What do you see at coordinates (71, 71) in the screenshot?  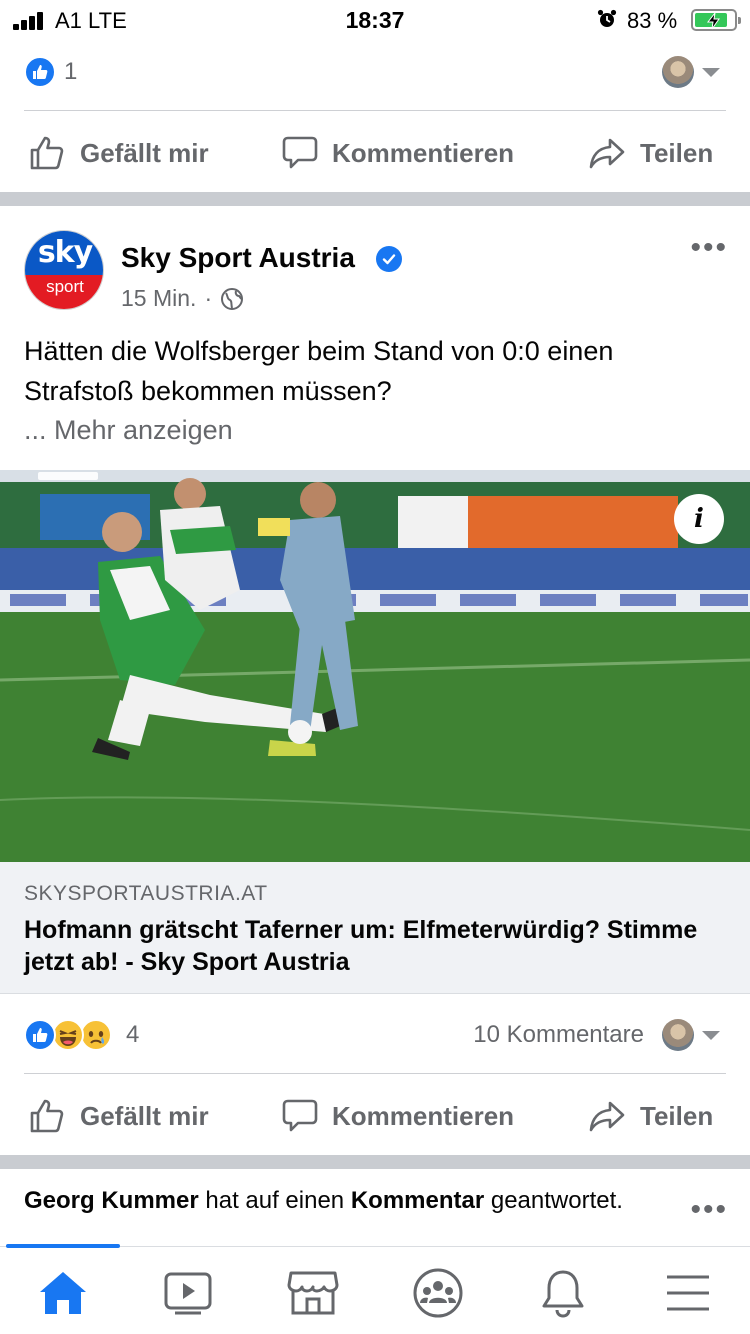 I see `reaction-count: 1` at bounding box center [71, 71].